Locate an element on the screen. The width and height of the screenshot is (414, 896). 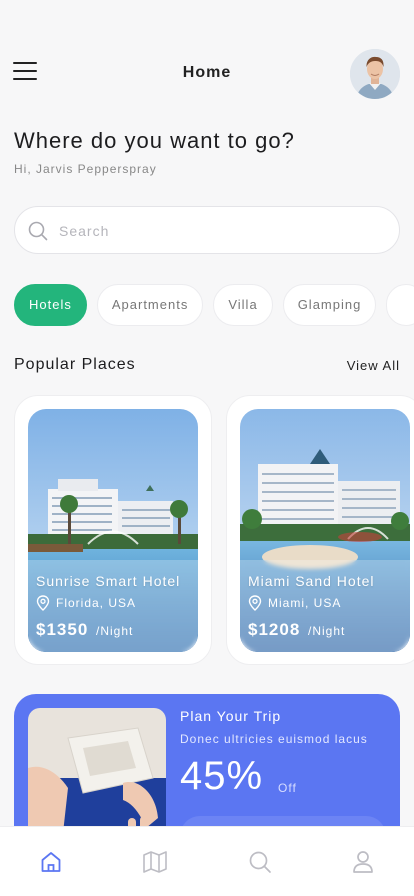
greeting-subtitle: Hi, Jarvis Pepperspray is located at coordinates (85, 169).